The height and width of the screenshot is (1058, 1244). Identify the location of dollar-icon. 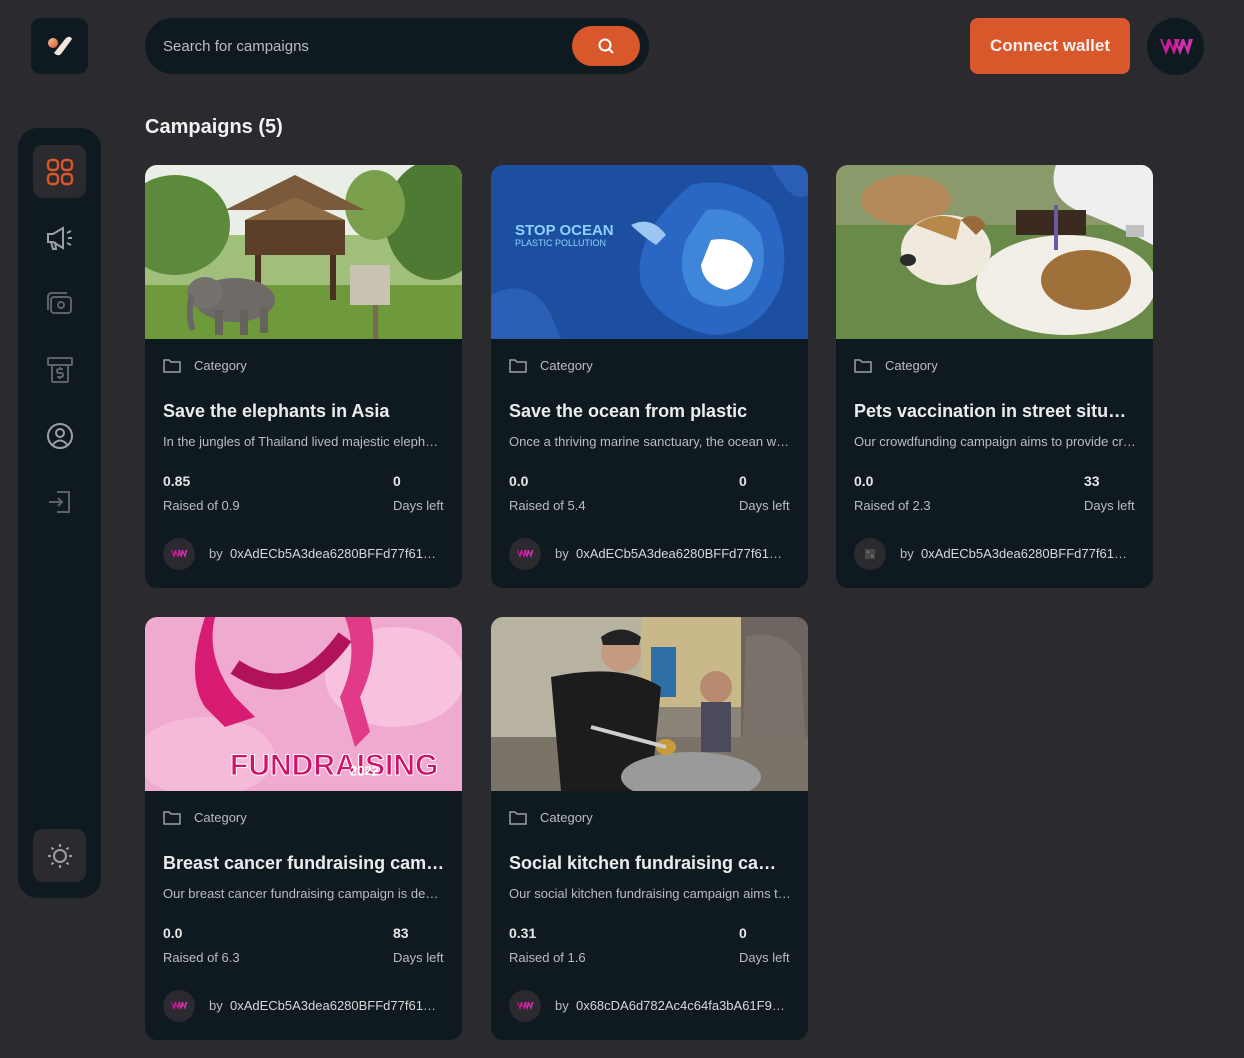
(59, 369).